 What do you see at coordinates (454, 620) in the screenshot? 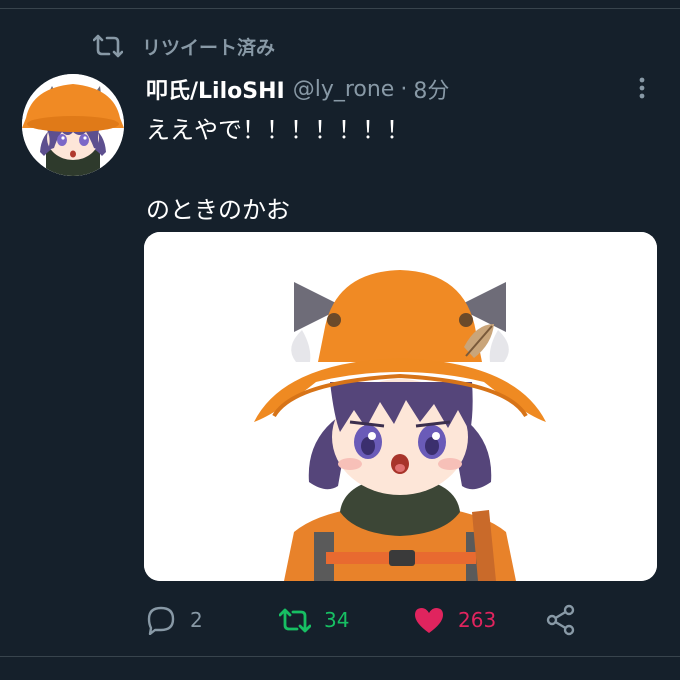
I see `like-button: 263` at bounding box center [454, 620].